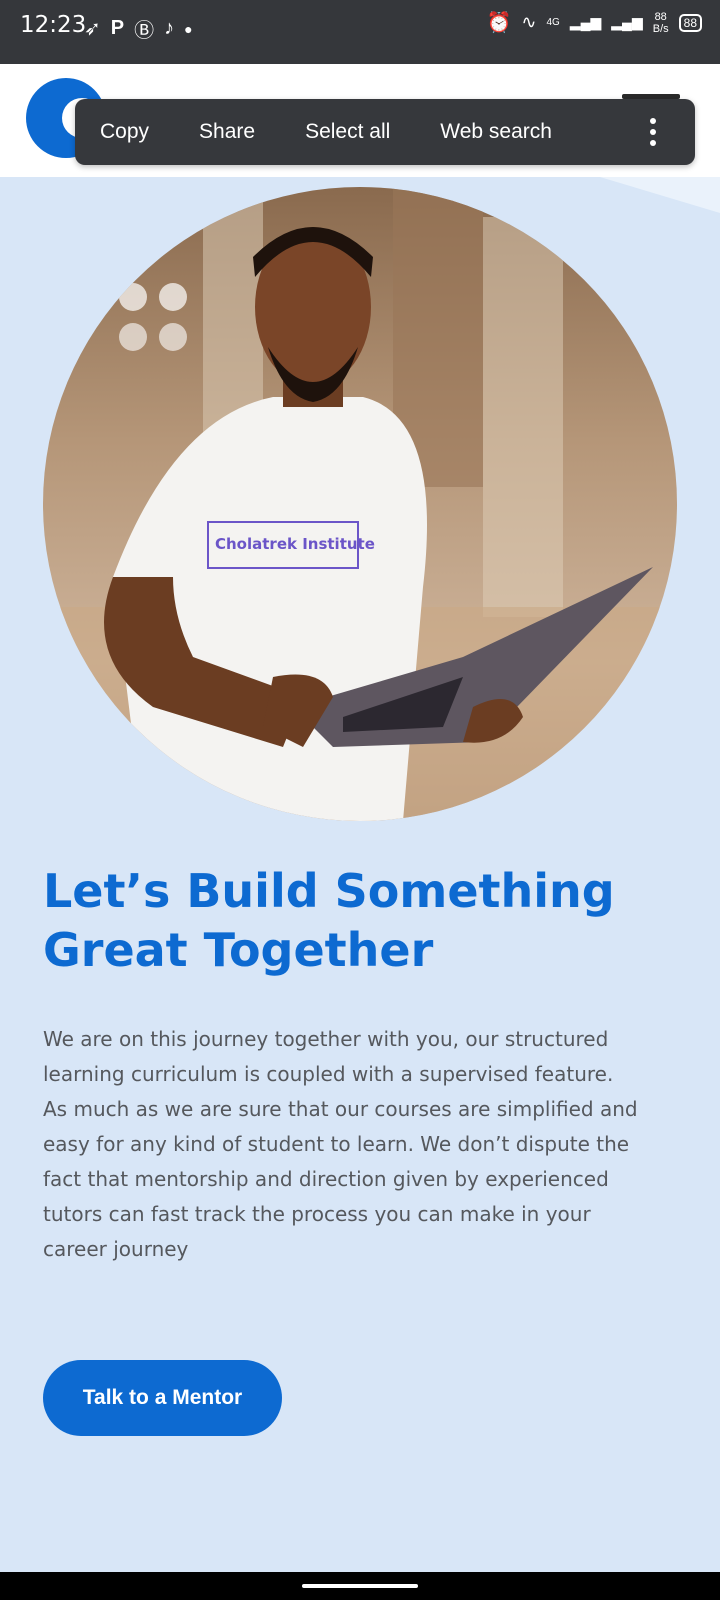  What do you see at coordinates (92, 29) in the screenshot?
I see `feather-icon: ➶` at bounding box center [92, 29].